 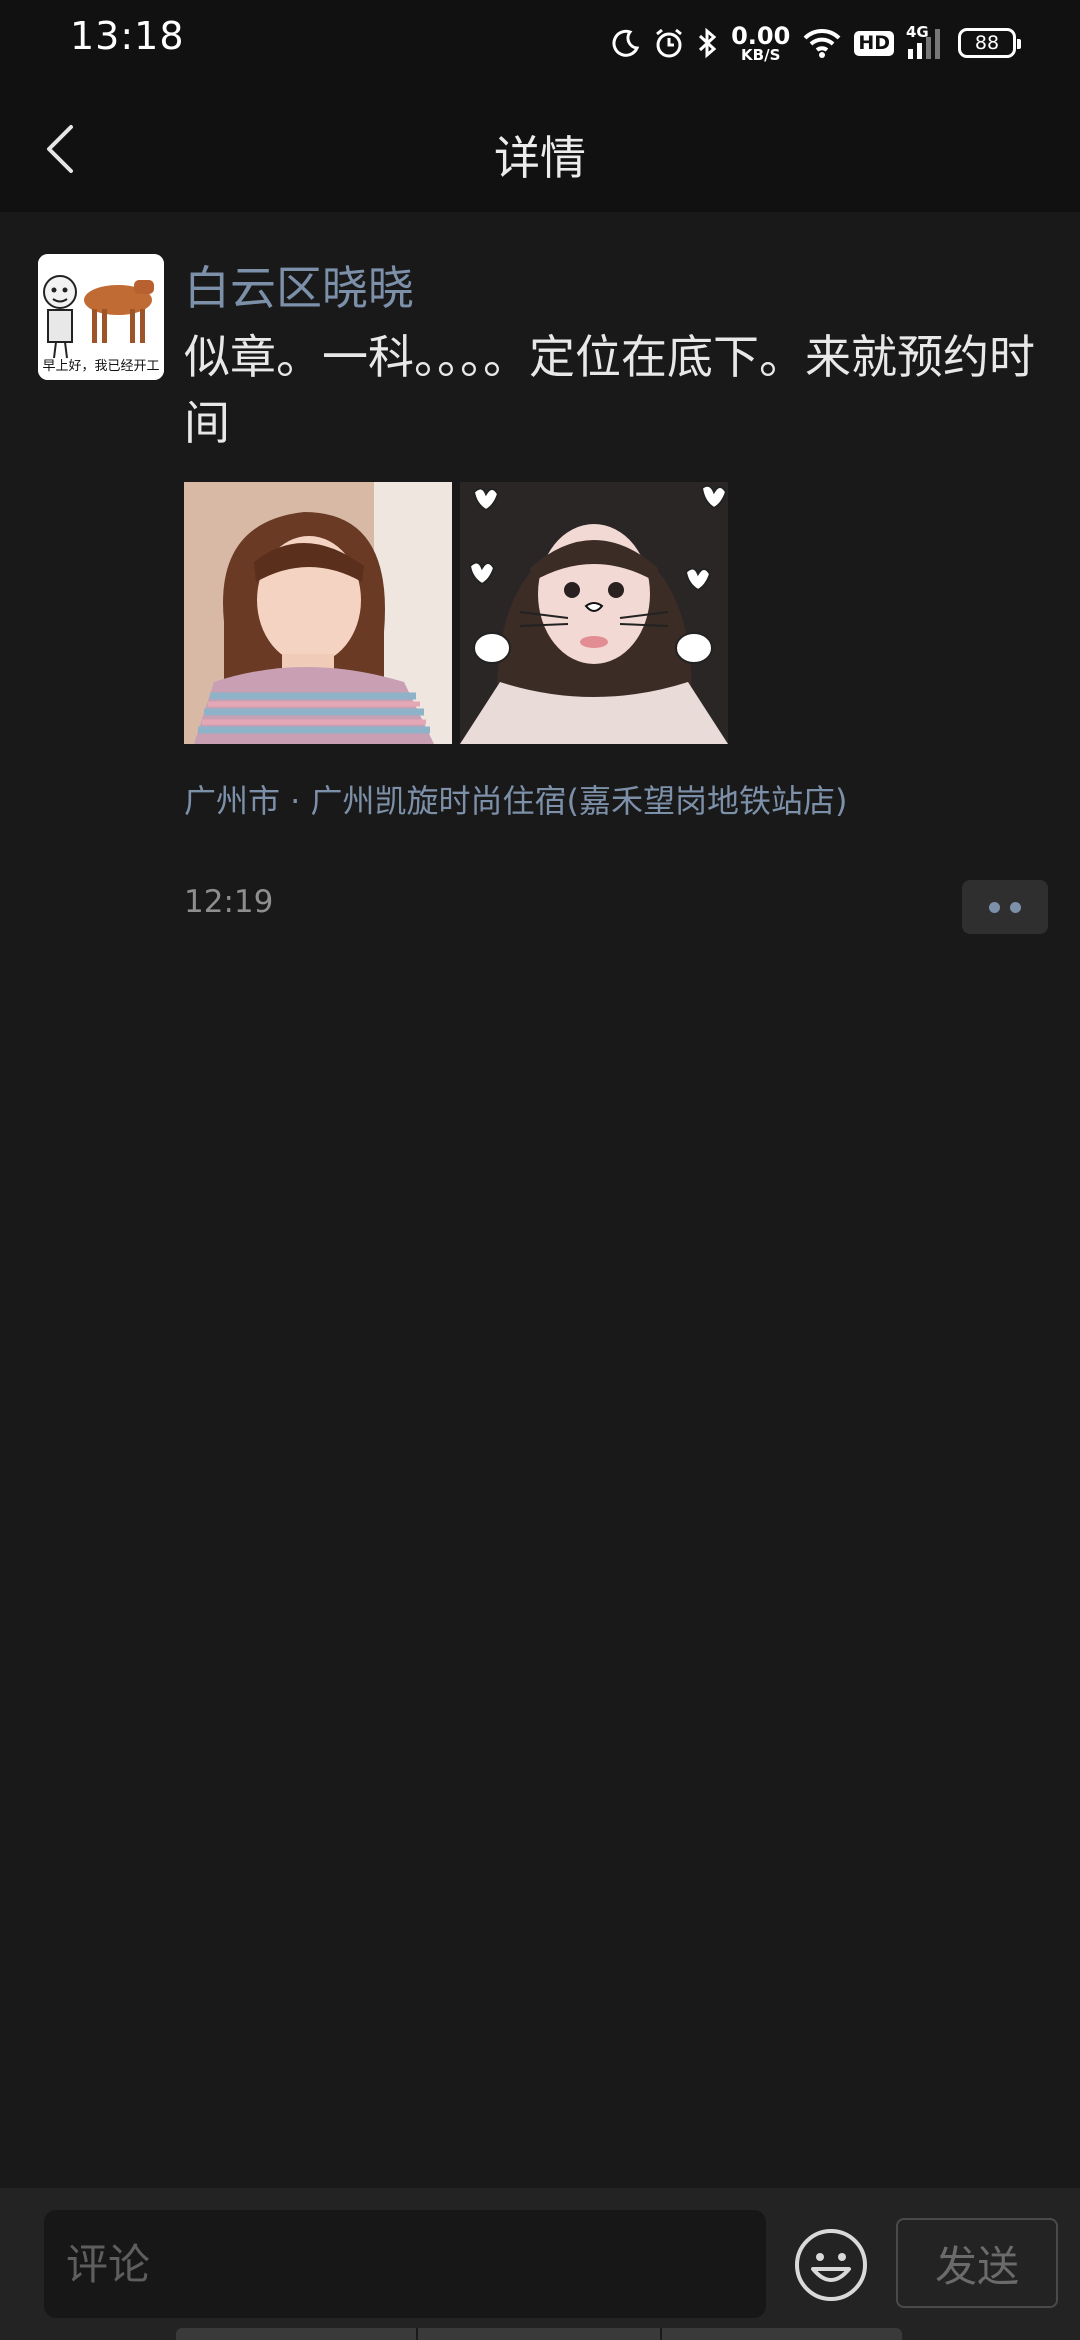 I want to click on emoji-icon, so click(x=831, y=2265).